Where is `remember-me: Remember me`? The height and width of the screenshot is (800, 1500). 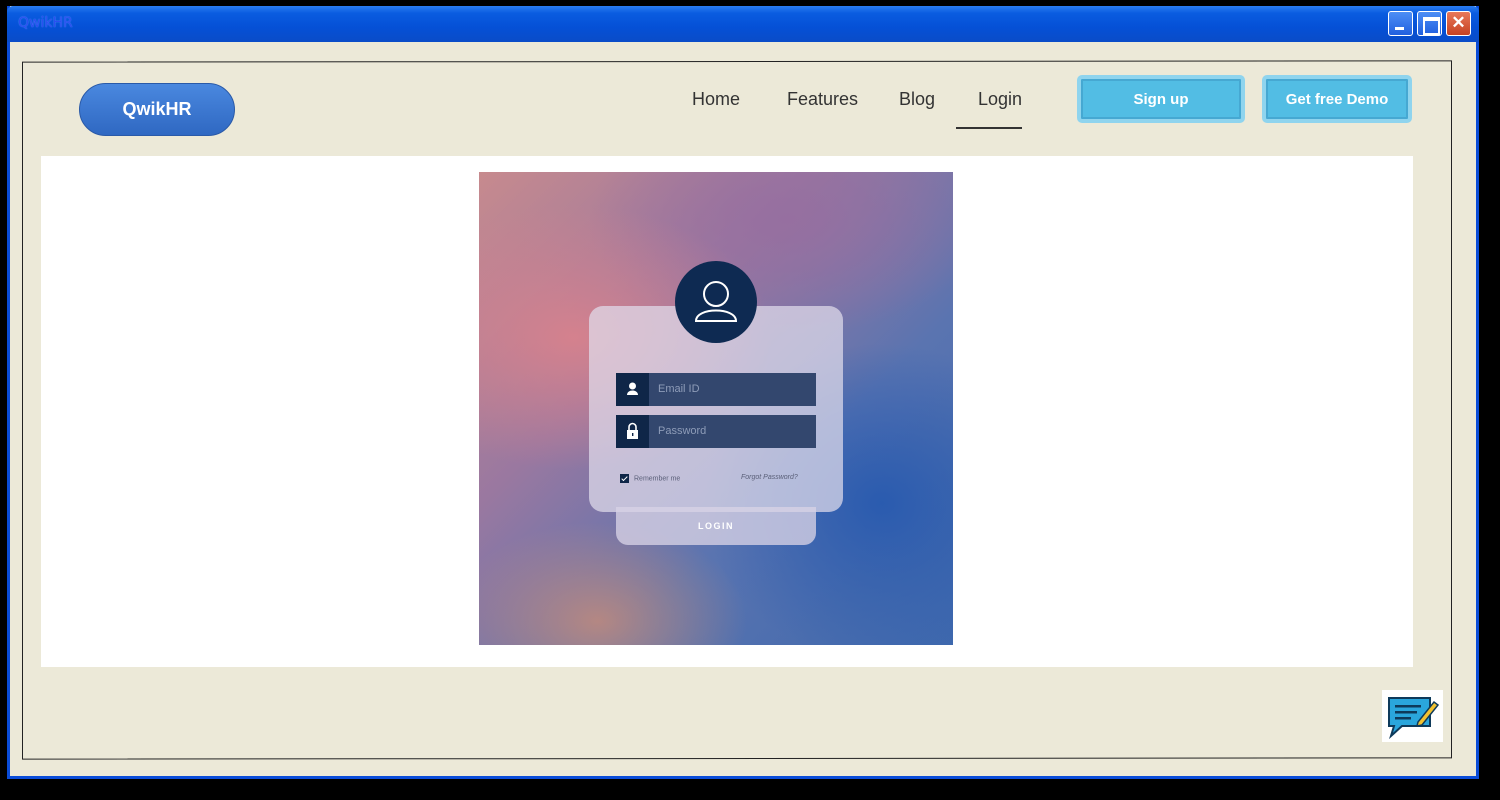 remember-me: Remember me is located at coordinates (650, 478).